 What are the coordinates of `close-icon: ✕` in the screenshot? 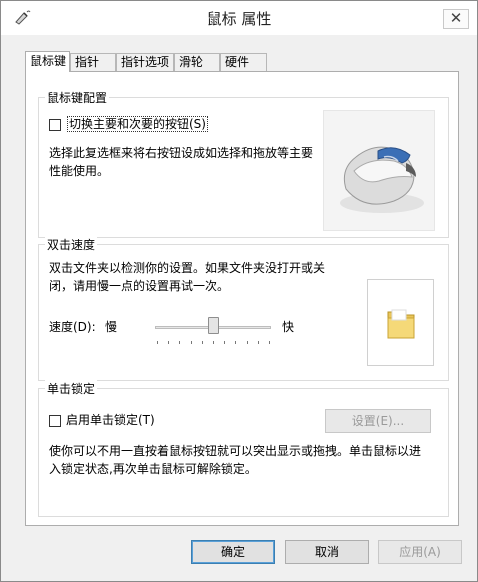 It's located at (456, 18).